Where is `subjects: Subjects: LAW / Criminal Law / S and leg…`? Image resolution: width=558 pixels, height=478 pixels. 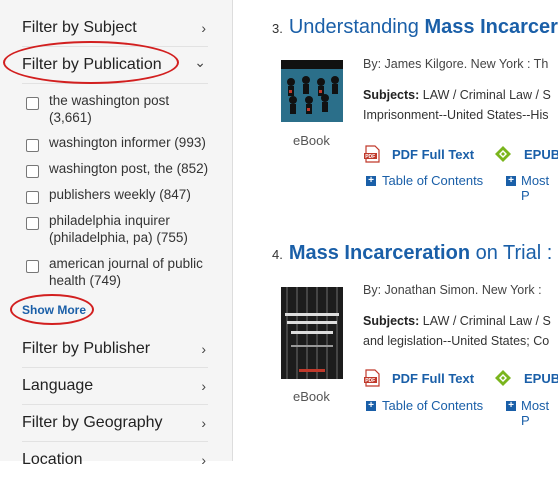
subjects: Subjects: LAW / Criminal Law / S and leg… is located at coordinates (457, 331).